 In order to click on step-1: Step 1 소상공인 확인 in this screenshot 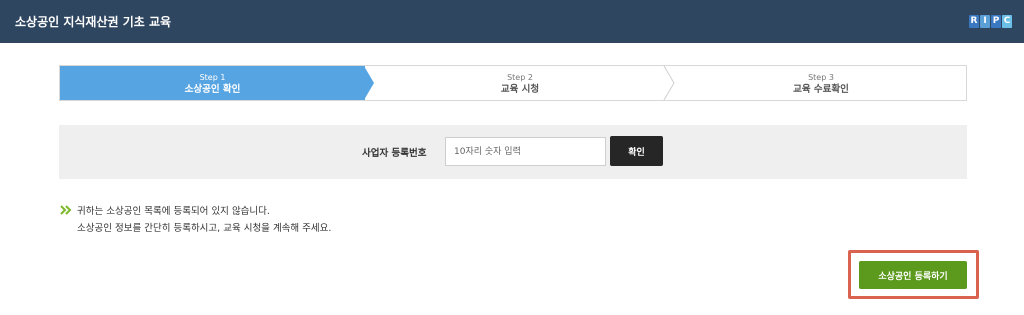, I will do `click(212, 83)`.